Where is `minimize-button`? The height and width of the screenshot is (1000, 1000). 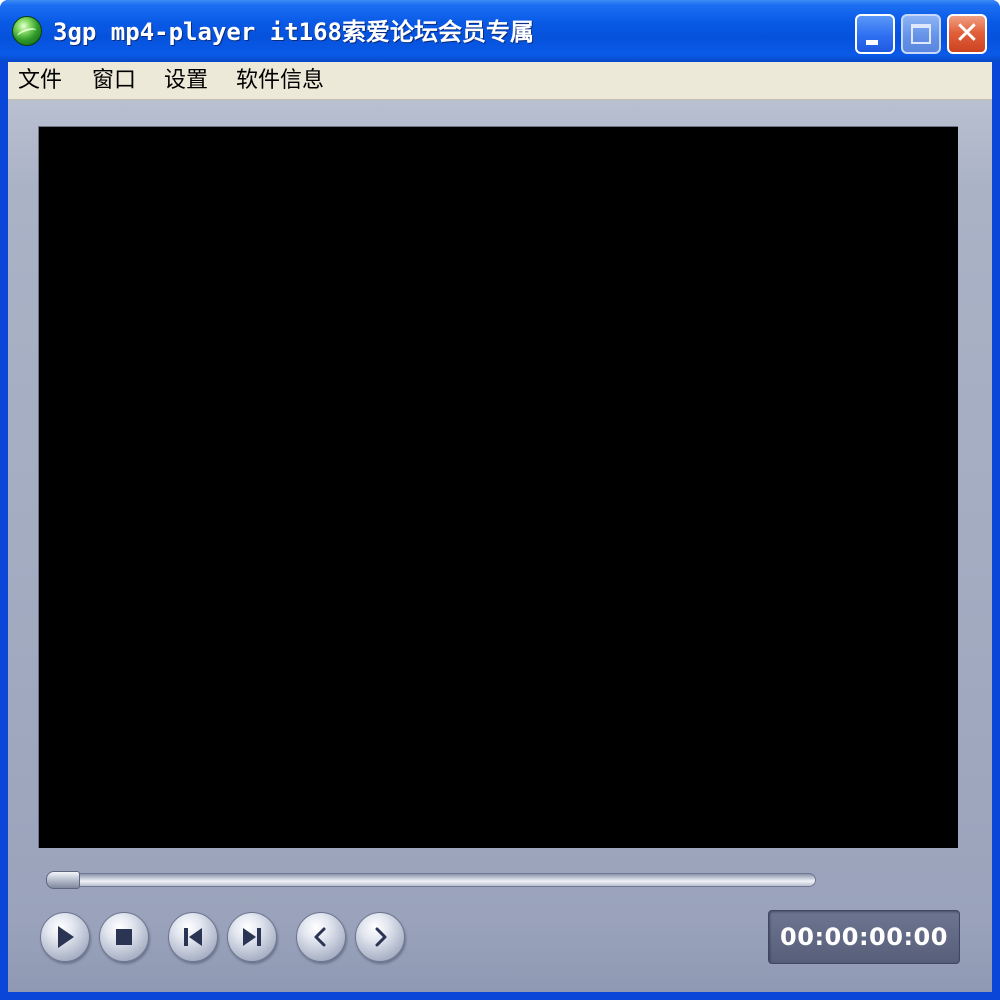 minimize-button is located at coordinates (875, 34).